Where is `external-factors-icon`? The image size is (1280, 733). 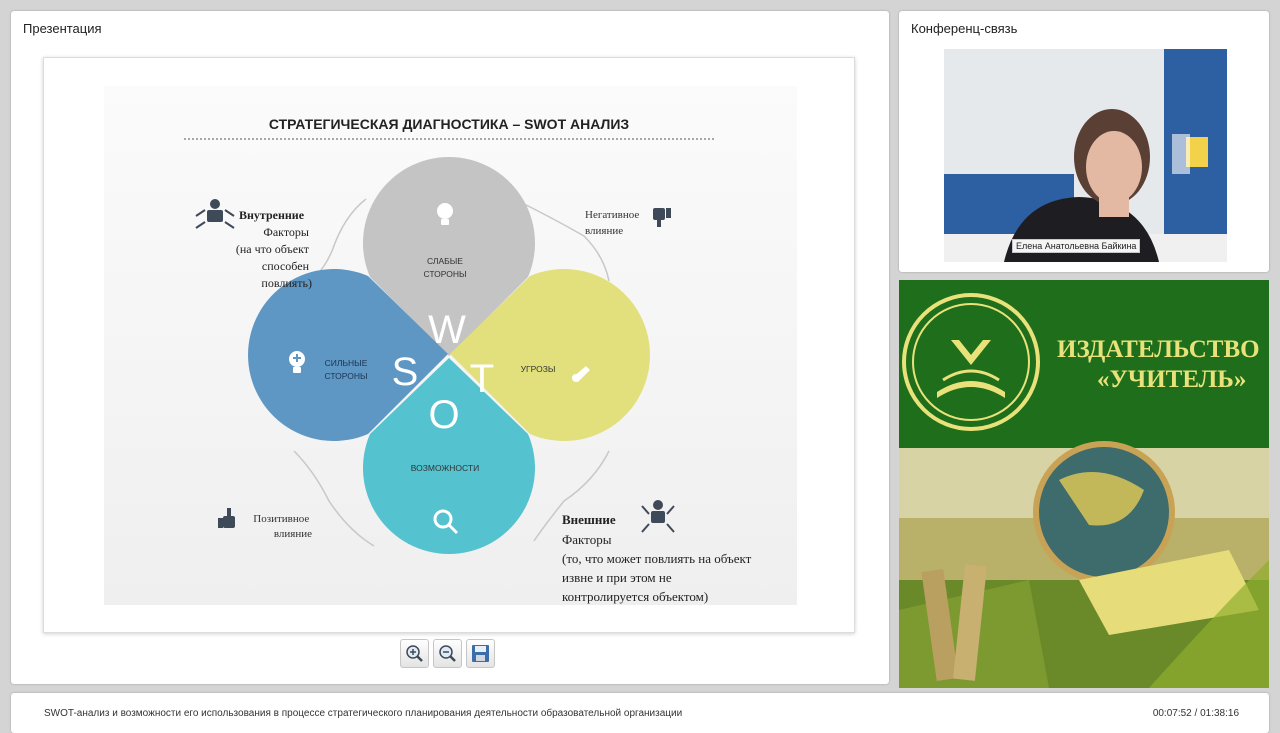
external-factors-icon is located at coordinates (658, 516).